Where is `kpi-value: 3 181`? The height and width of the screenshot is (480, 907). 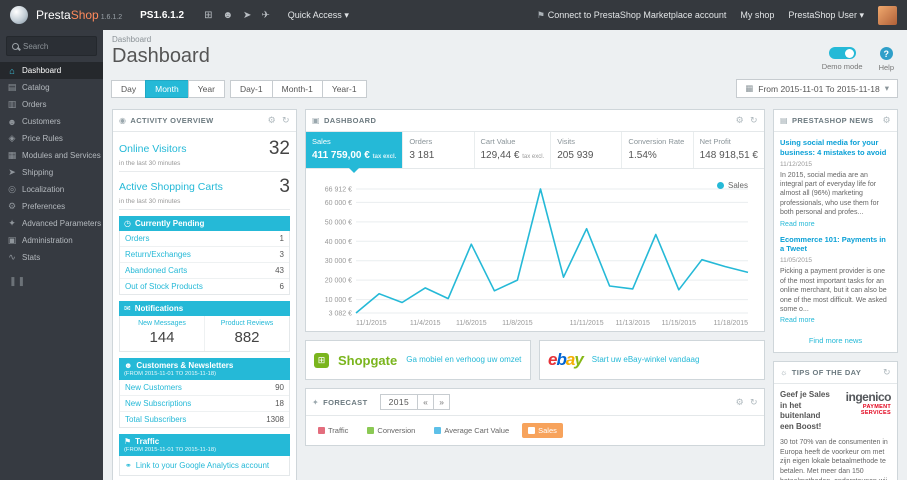 kpi-value: 3 181 is located at coordinates (422, 155).